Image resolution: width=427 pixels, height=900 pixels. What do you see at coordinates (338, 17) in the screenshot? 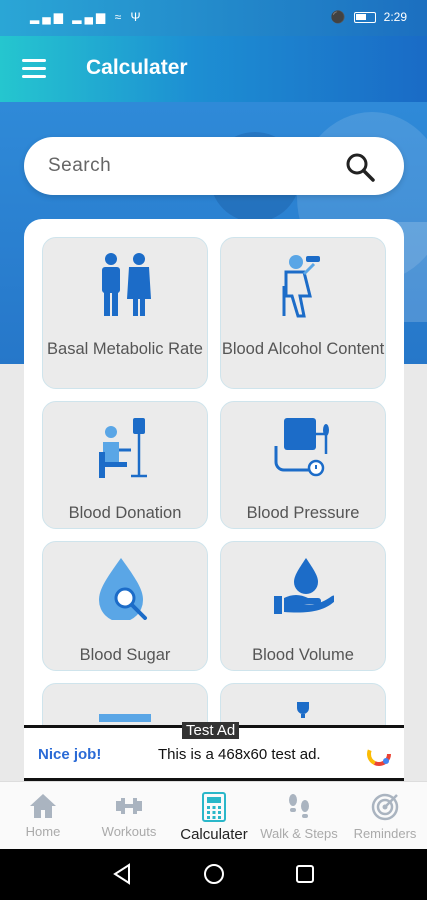
I see `alarm-icon: ⚫` at bounding box center [338, 17].